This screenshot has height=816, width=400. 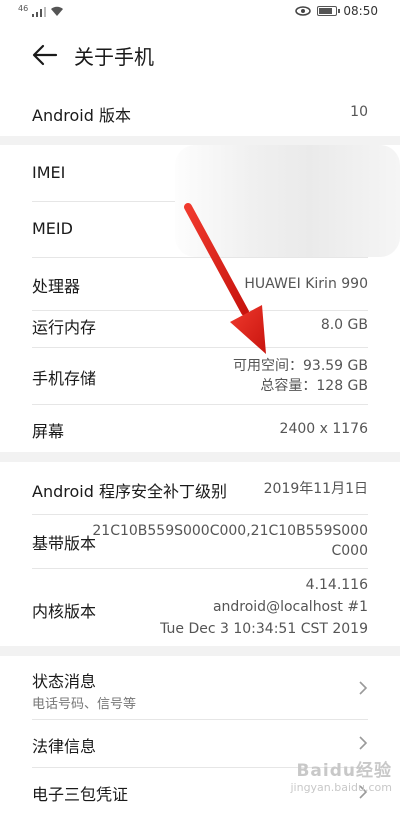 I want to click on signal-icon, so click(x=39, y=12).